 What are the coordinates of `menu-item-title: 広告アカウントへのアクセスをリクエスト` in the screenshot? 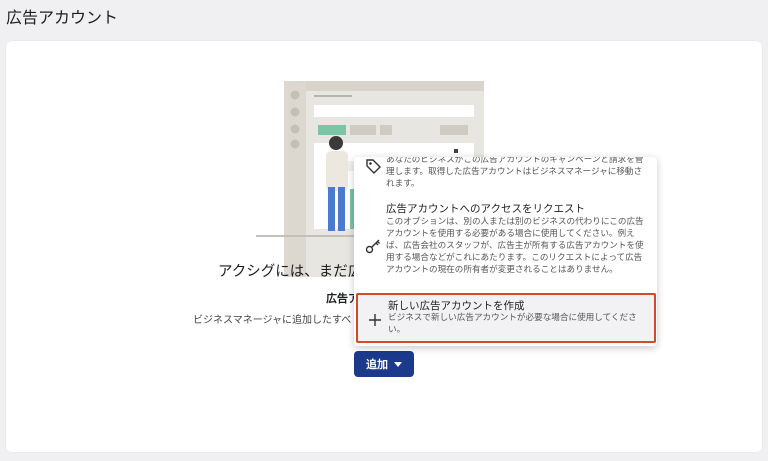 It's located at (485, 209).